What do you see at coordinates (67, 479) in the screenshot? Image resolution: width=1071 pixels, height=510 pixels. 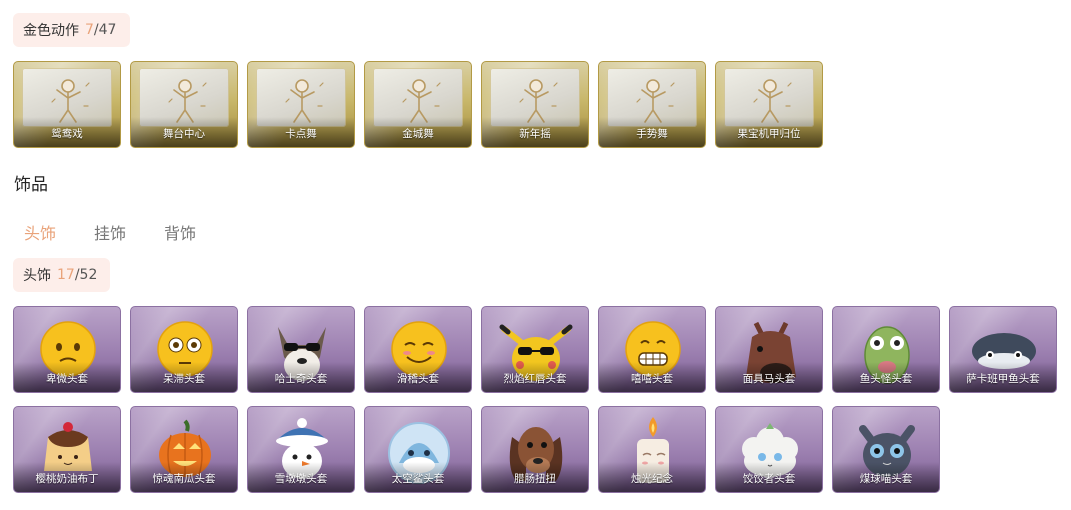 I see `card-label: 樱桃奶油布丁` at bounding box center [67, 479].